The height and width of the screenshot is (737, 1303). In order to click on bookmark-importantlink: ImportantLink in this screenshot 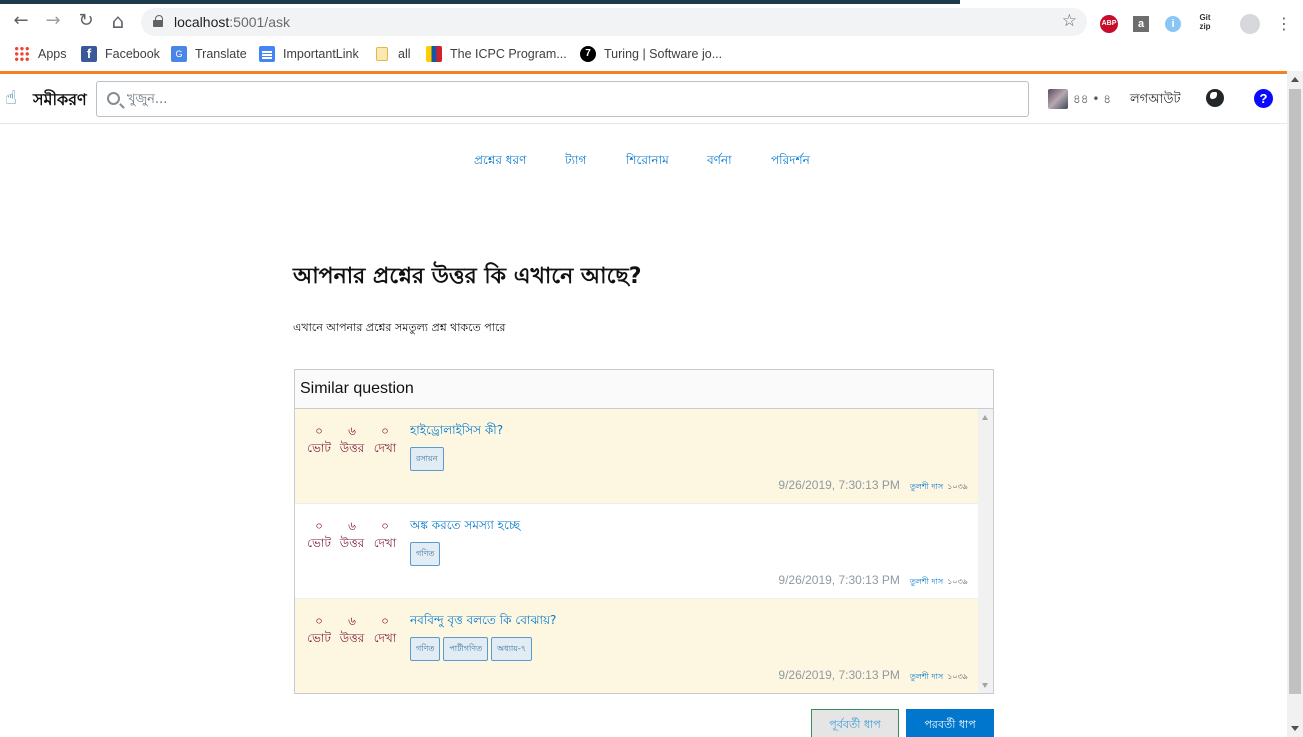, I will do `click(309, 54)`.